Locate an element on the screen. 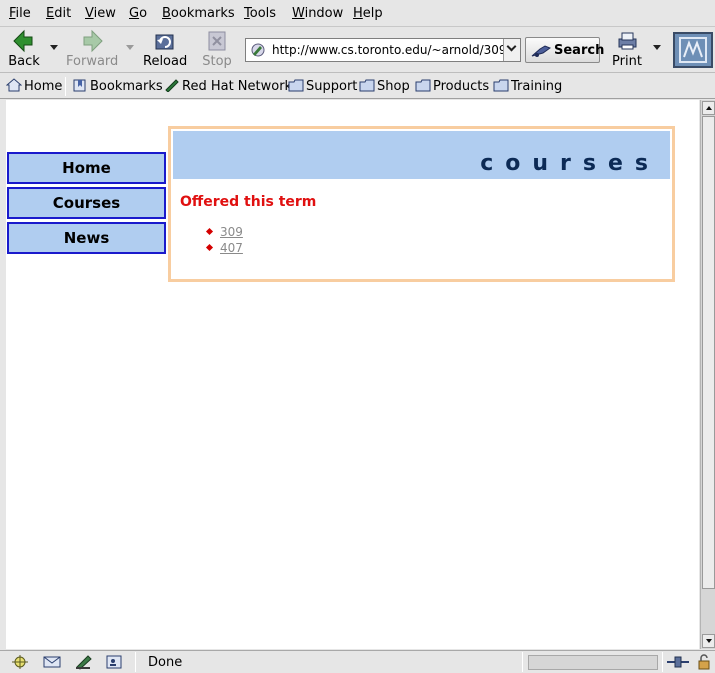 This screenshot has height=673, width=715. url-history-dropdown is located at coordinates (511, 50).